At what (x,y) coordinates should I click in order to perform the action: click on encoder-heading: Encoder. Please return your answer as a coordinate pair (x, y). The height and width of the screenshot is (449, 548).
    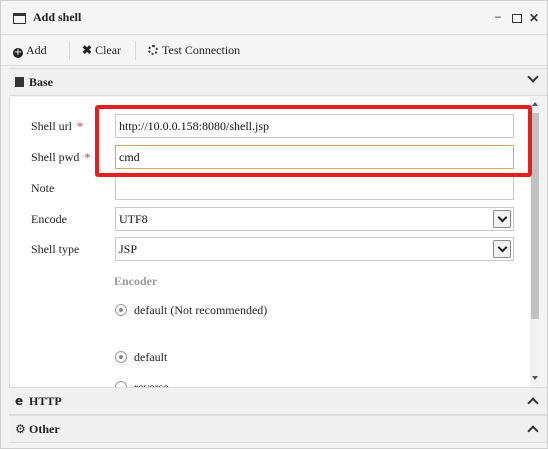
    Looking at the image, I should click on (136, 281).